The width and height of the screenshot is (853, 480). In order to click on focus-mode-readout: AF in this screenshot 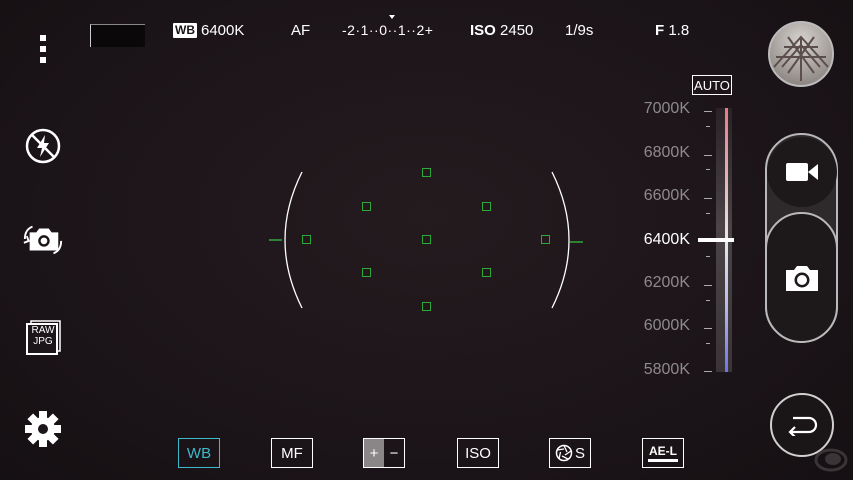, I will do `click(300, 30)`.